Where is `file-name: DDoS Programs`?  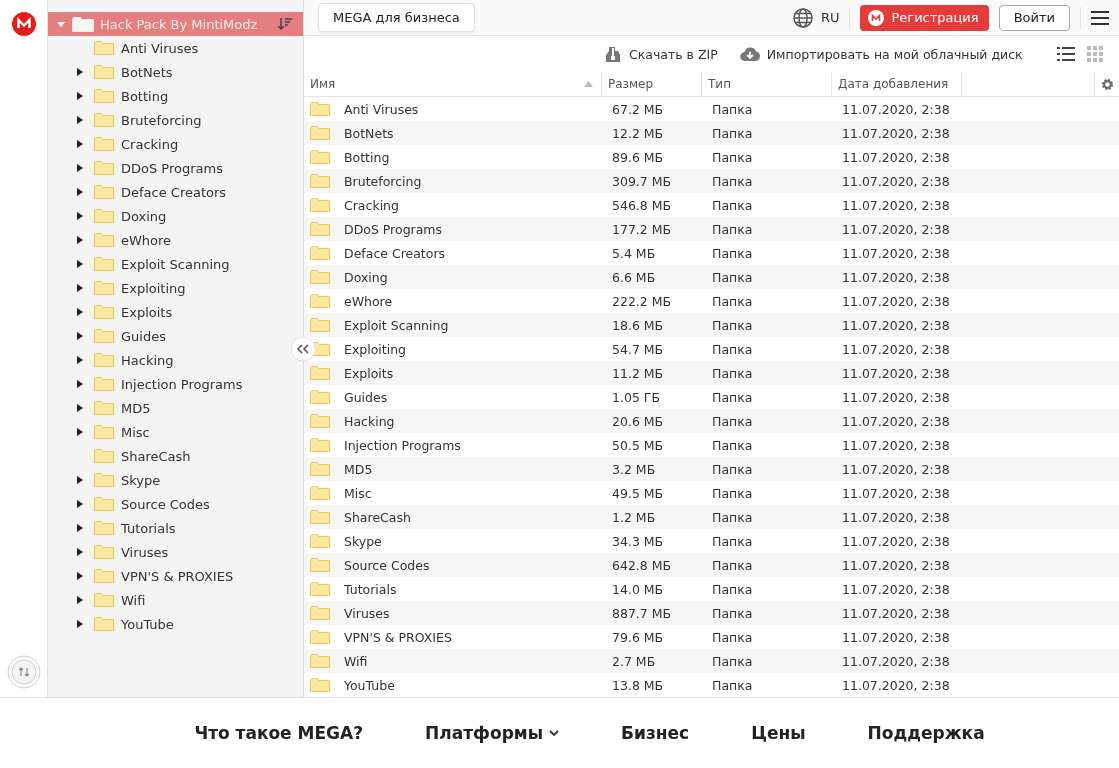 file-name: DDoS Programs is located at coordinates (393, 229).